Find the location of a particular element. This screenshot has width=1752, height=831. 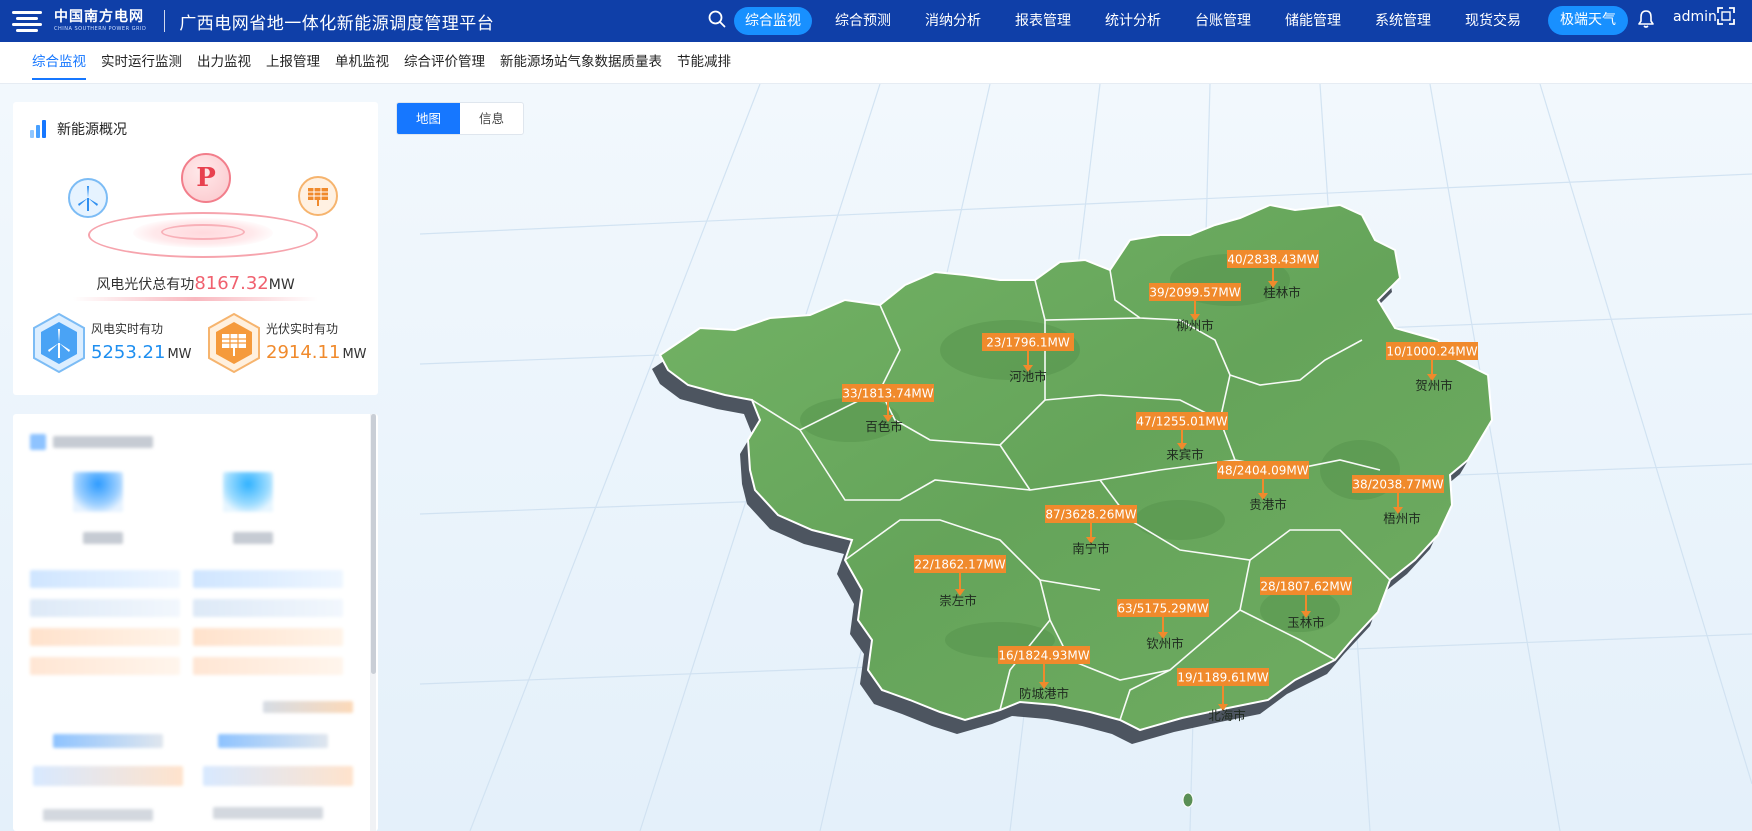

city-value-label: 47/1255.01MW is located at coordinates (1181, 422).